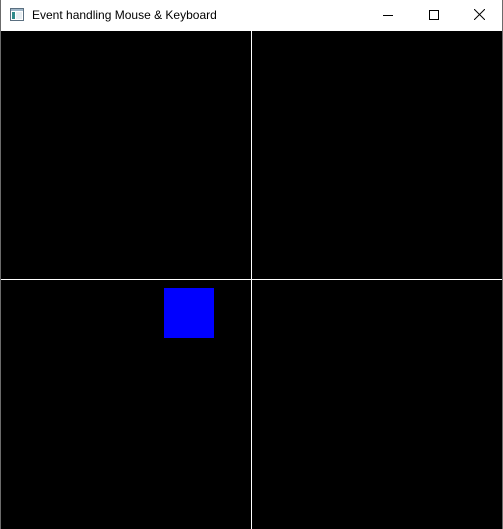  I want to click on vertical-divider-line, so click(251, 280).